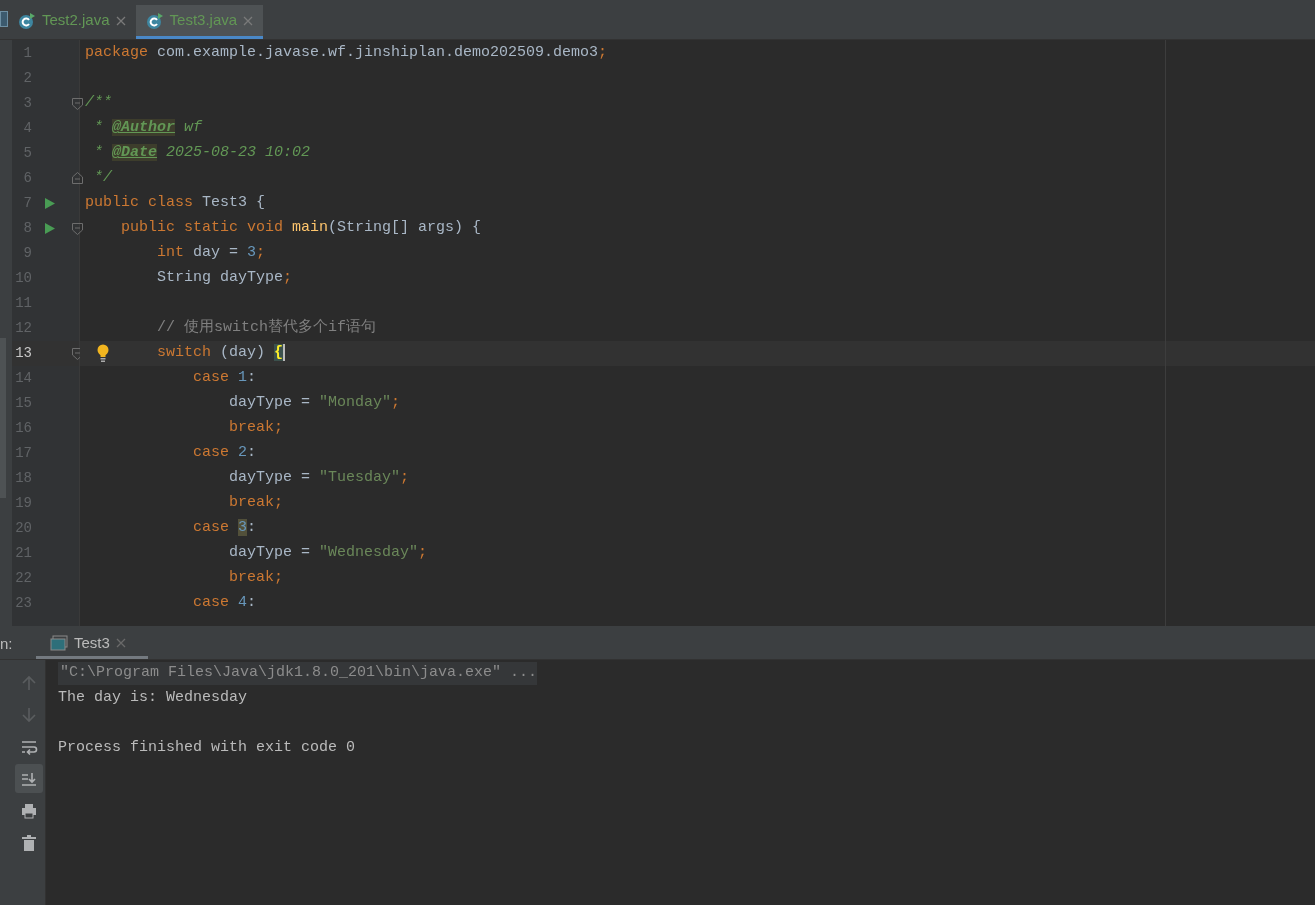 The width and height of the screenshot is (1315, 905). I want to click on code-line: * @Date 2025-08-23 10:02, so click(202, 153).